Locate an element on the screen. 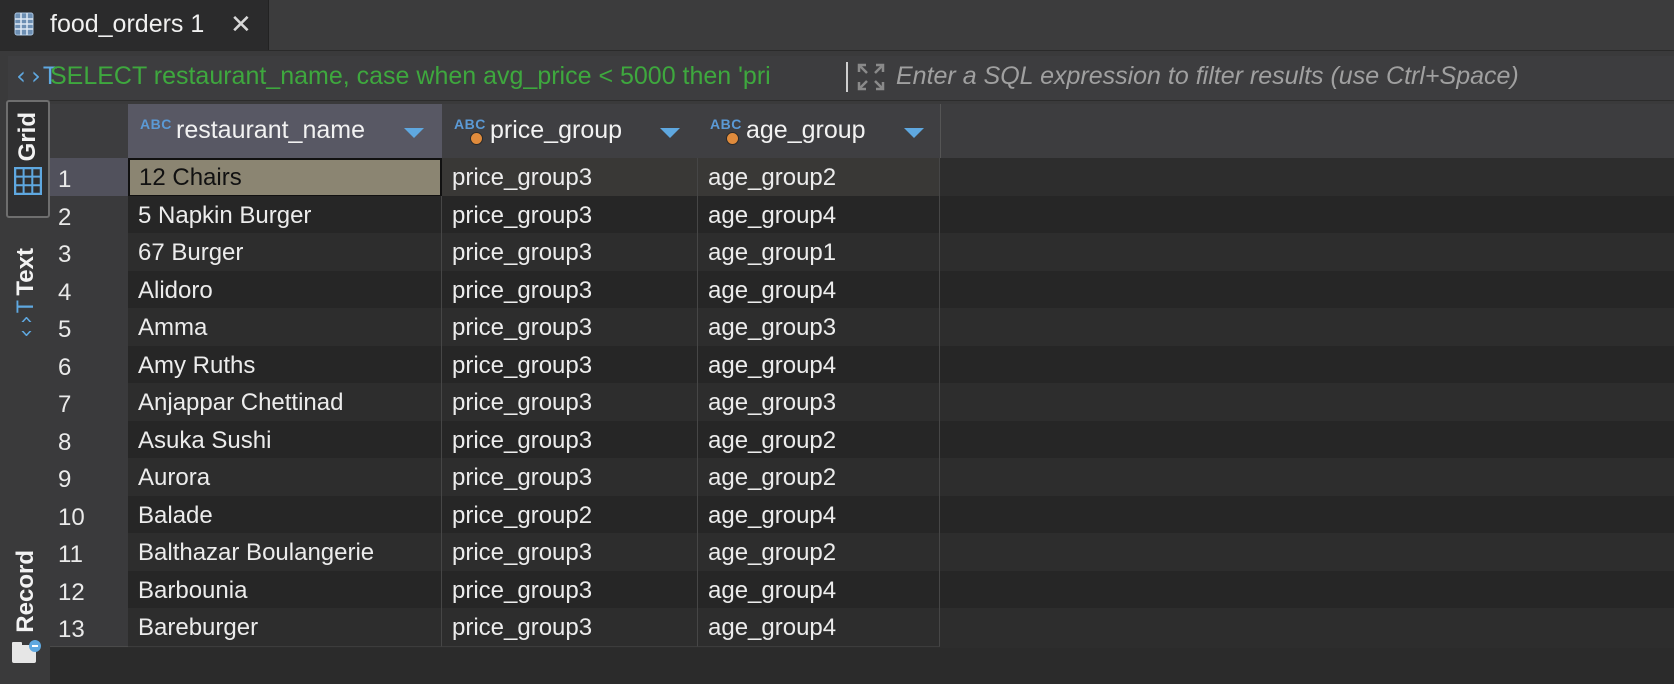 Image resolution: width=1674 pixels, height=684 pixels. table-row: 6 Amy Ruths price_group3 age_group4 is located at coordinates (862, 365).